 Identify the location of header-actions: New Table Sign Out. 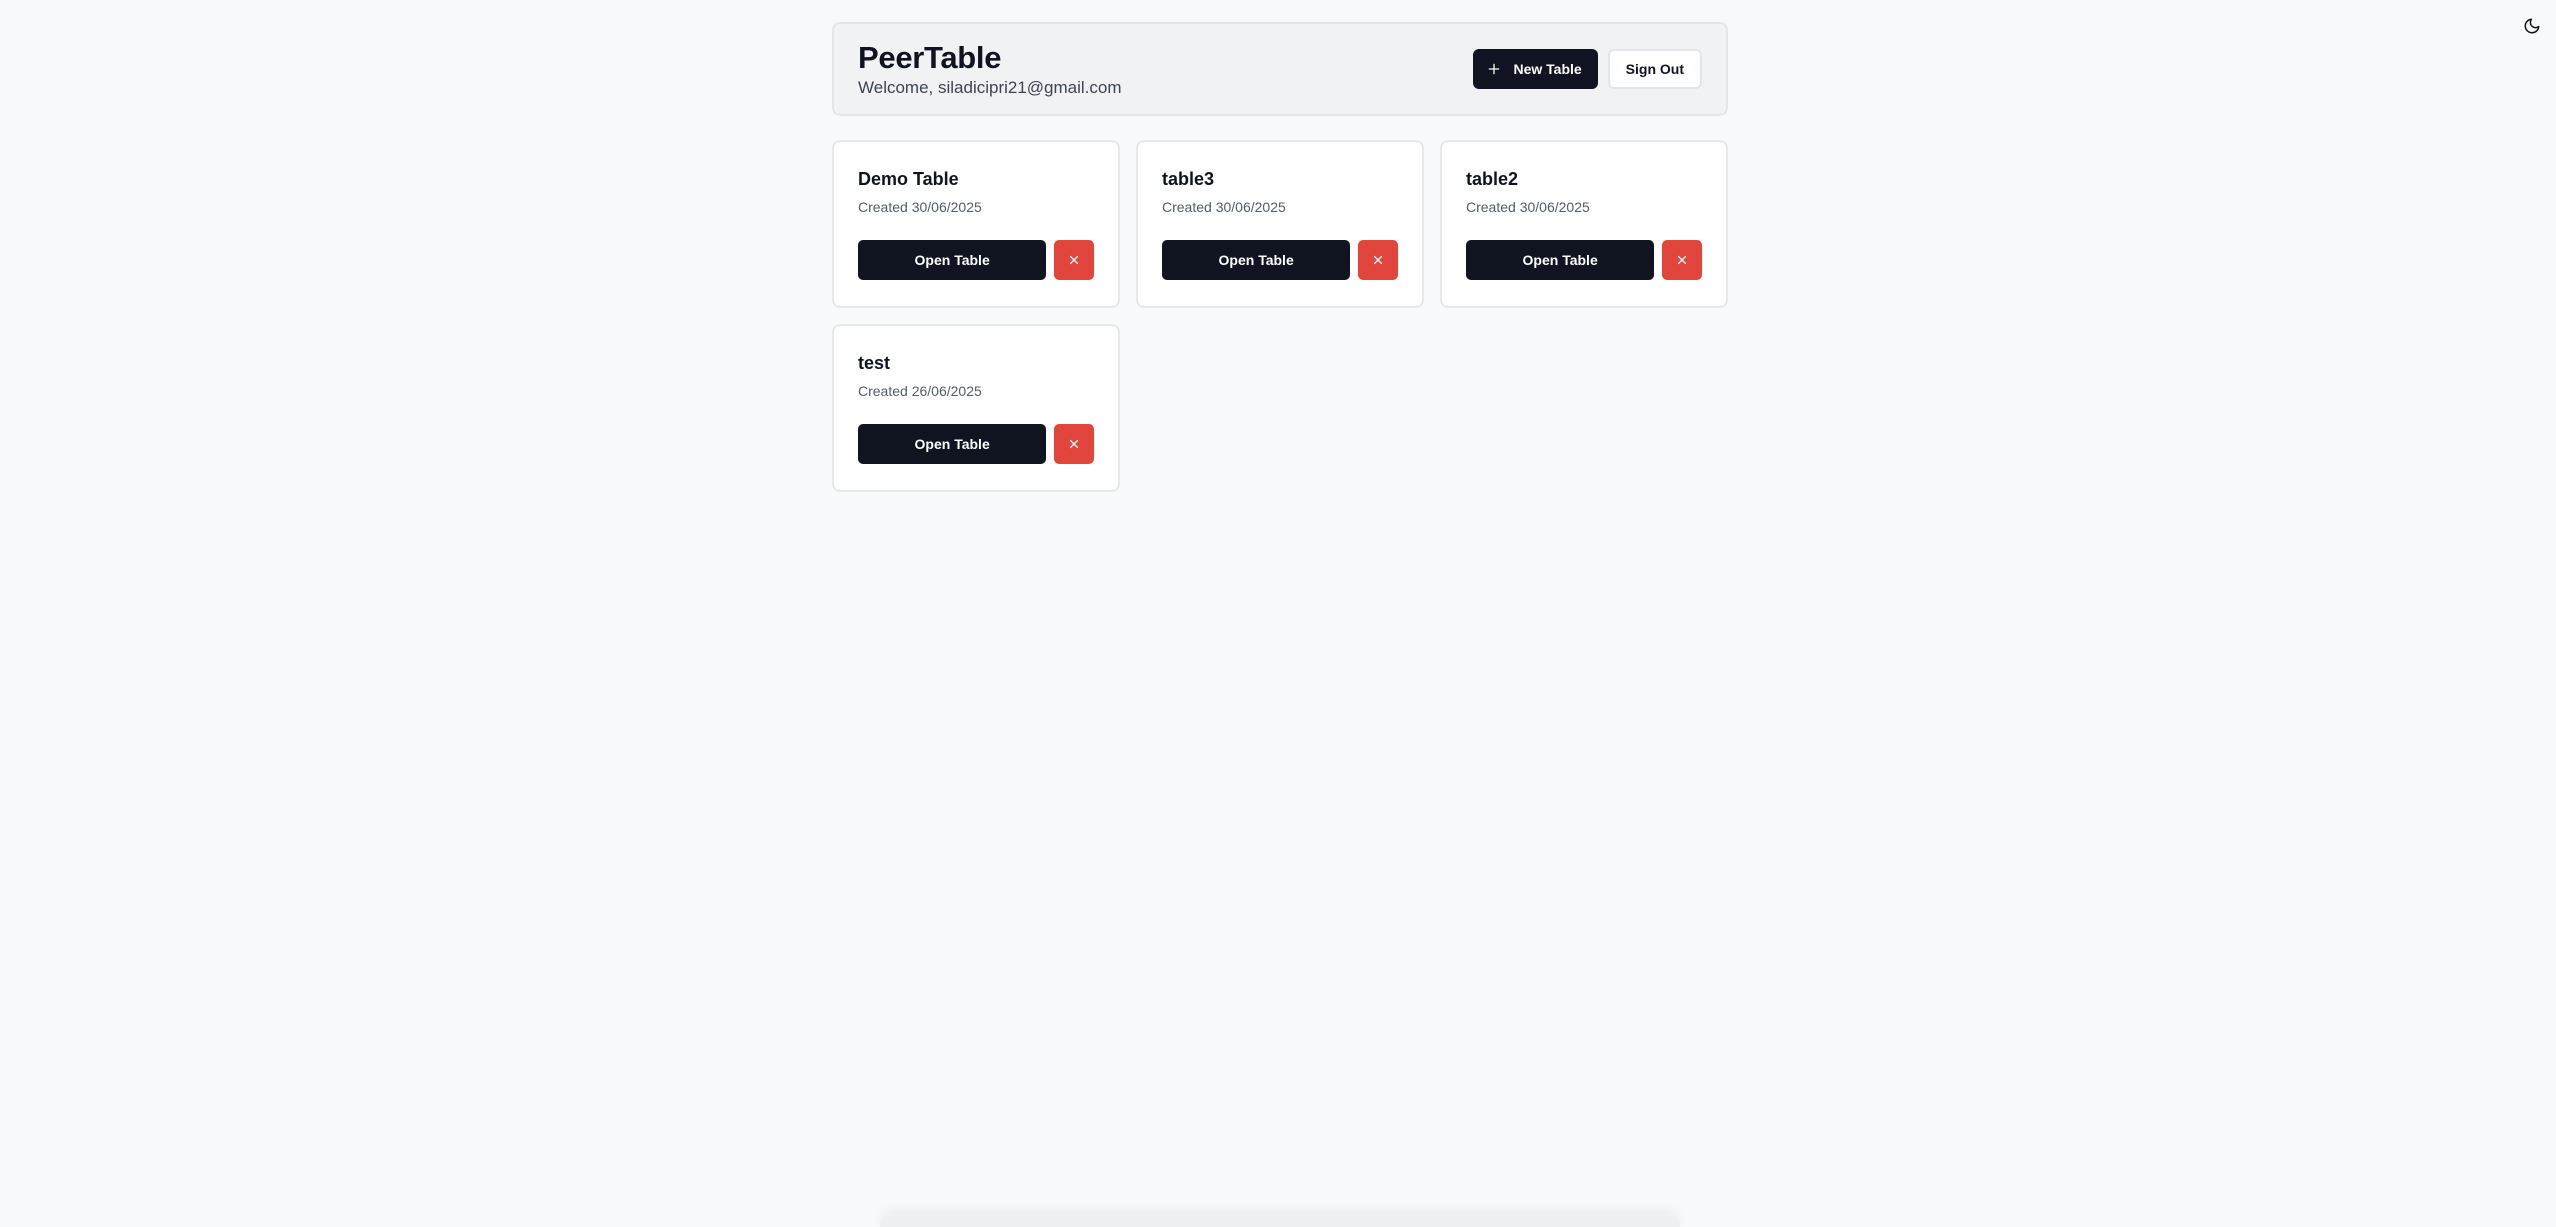
(1587, 69).